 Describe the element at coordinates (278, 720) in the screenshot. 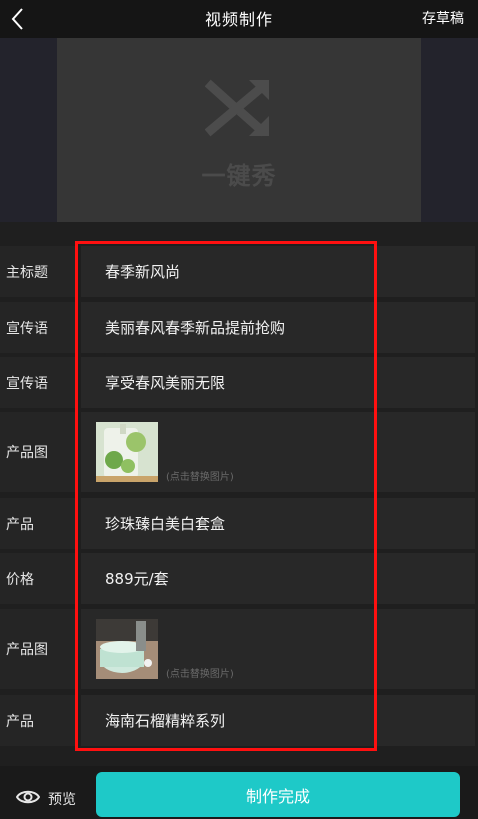

I see `product-input-2: 海南石榴精粹系列` at that location.